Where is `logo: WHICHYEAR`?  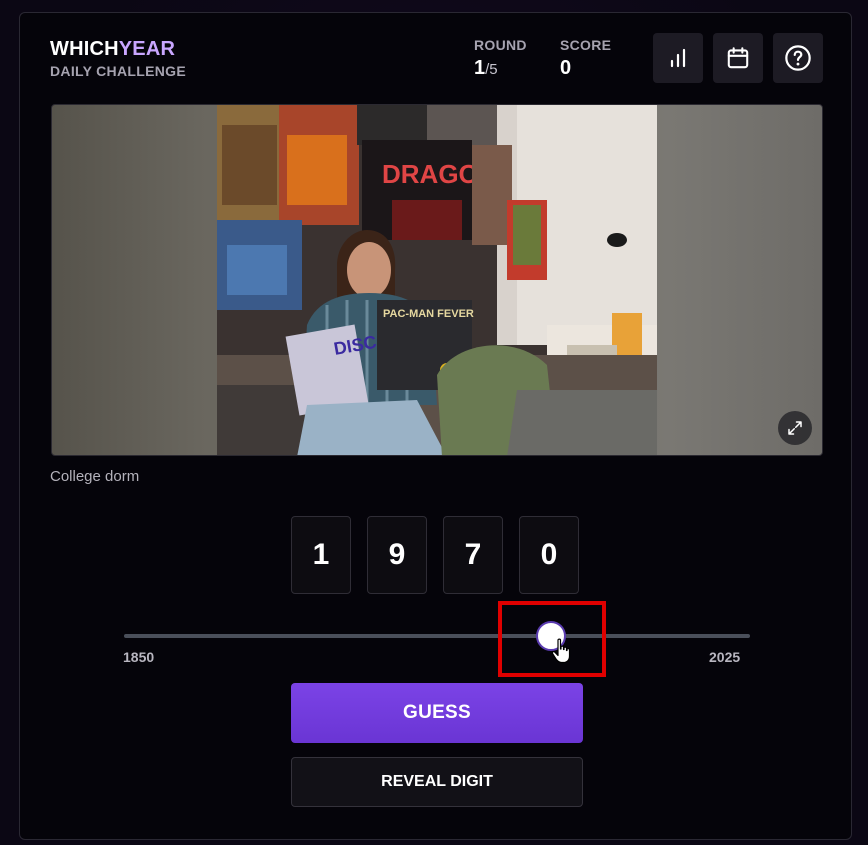 logo: WHICHYEAR is located at coordinates (112, 49).